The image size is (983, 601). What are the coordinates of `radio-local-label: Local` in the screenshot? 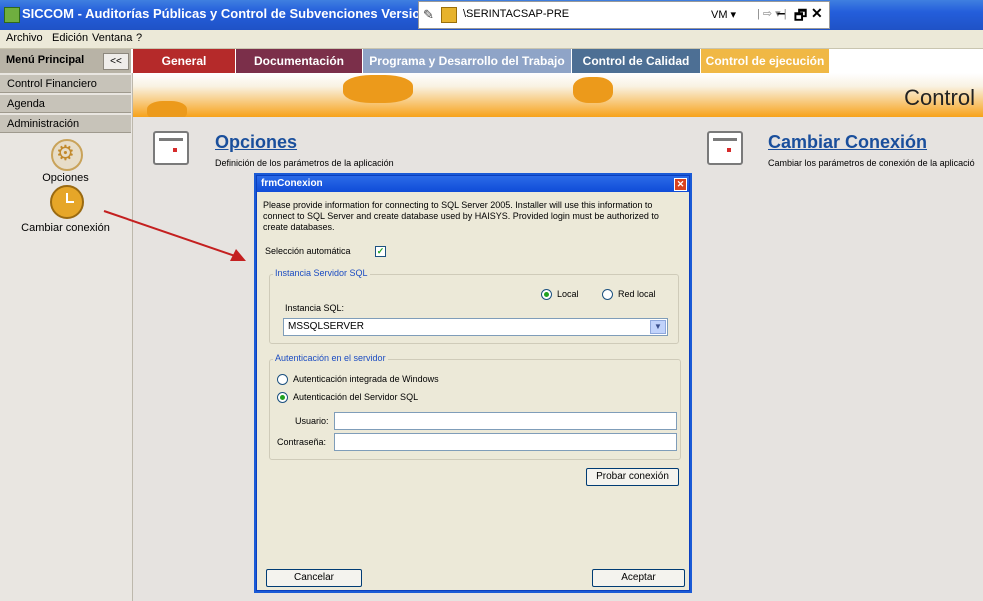 It's located at (568, 294).